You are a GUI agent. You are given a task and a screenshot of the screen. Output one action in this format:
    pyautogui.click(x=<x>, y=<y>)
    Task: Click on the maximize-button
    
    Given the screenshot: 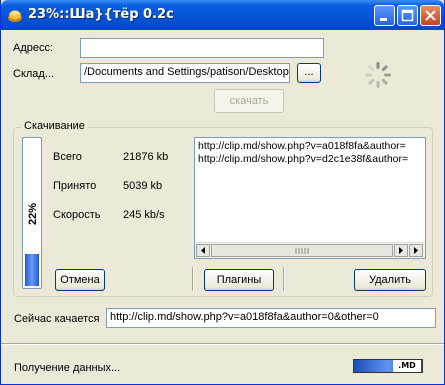 What is the action you would take?
    pyautogui.click(x=407, y=15)
    